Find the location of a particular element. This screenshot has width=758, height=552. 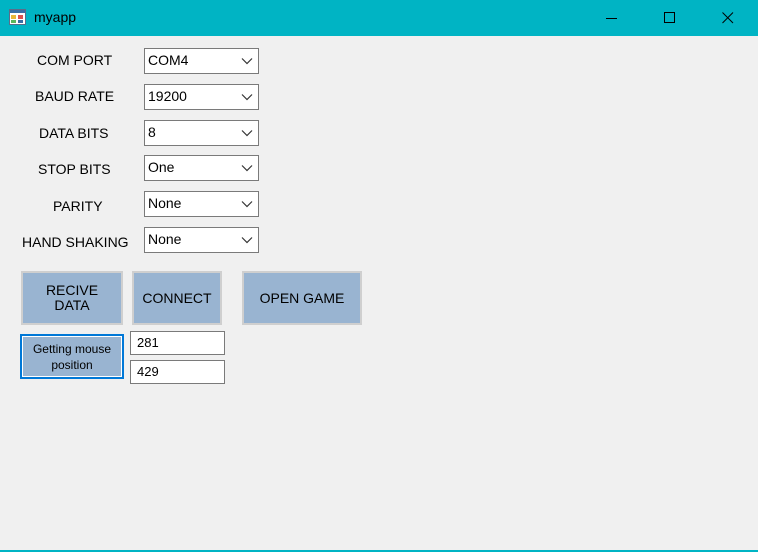

com-port-value: COM4 is located at coordinates (168, 60).